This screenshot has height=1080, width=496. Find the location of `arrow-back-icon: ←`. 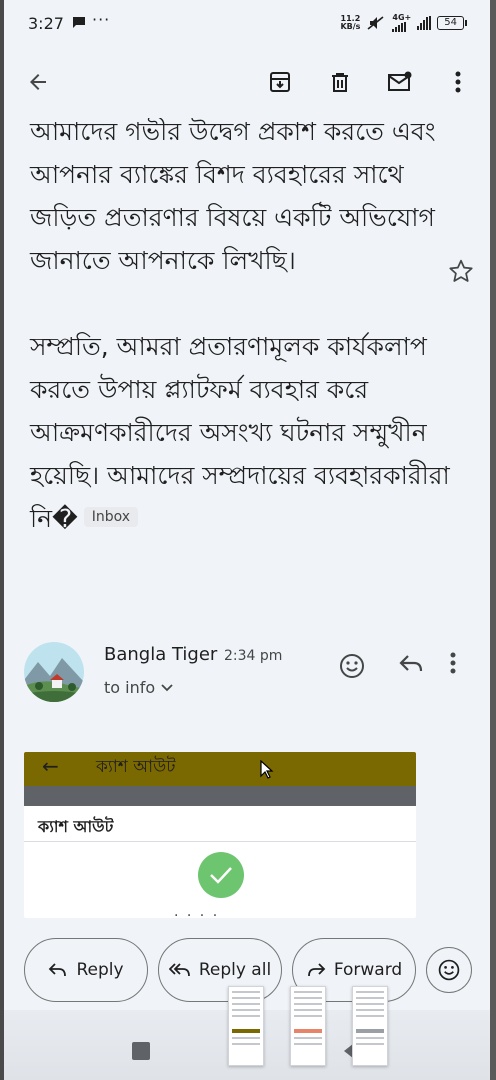

arrow-back-icon: ← is located at coordinates (50, 766).